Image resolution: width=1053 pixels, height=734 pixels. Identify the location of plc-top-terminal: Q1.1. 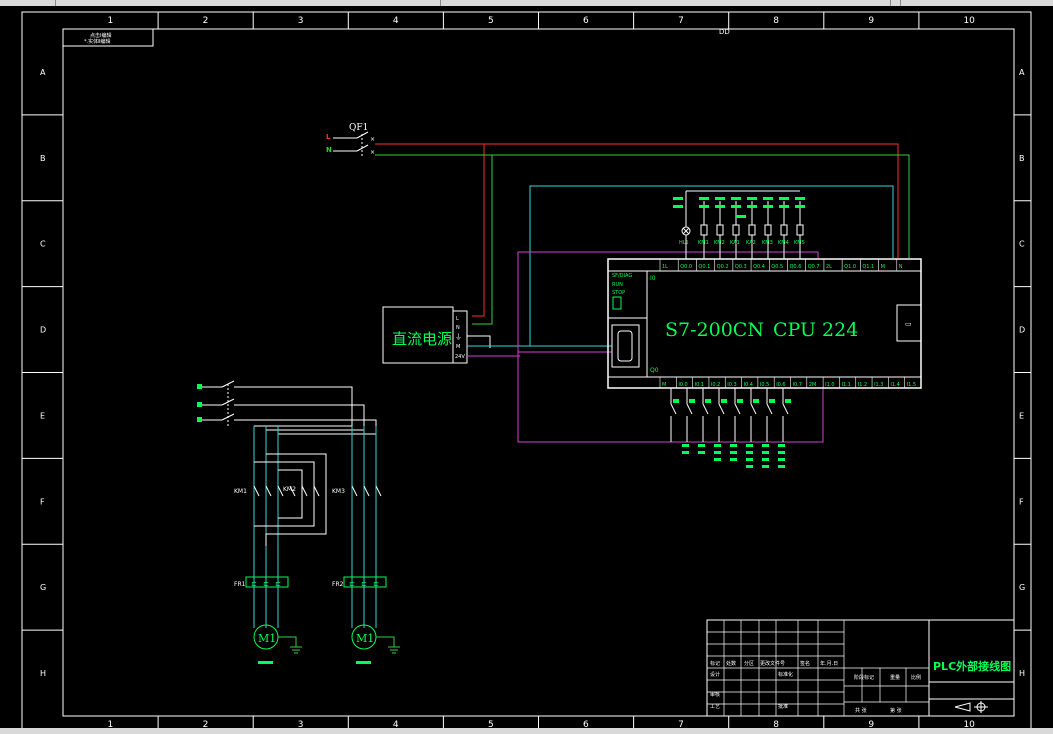
(868, 267).